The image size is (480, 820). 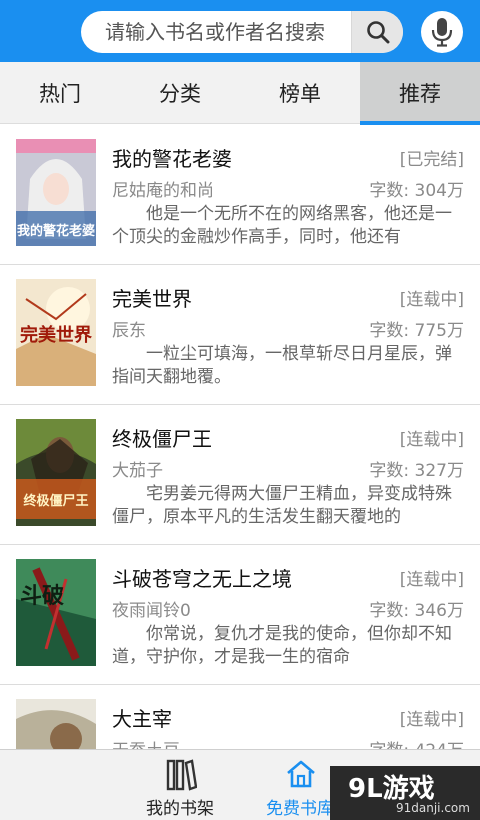 I want to click on book-word-count: 字数: 304万, so click(x=416, y=191).